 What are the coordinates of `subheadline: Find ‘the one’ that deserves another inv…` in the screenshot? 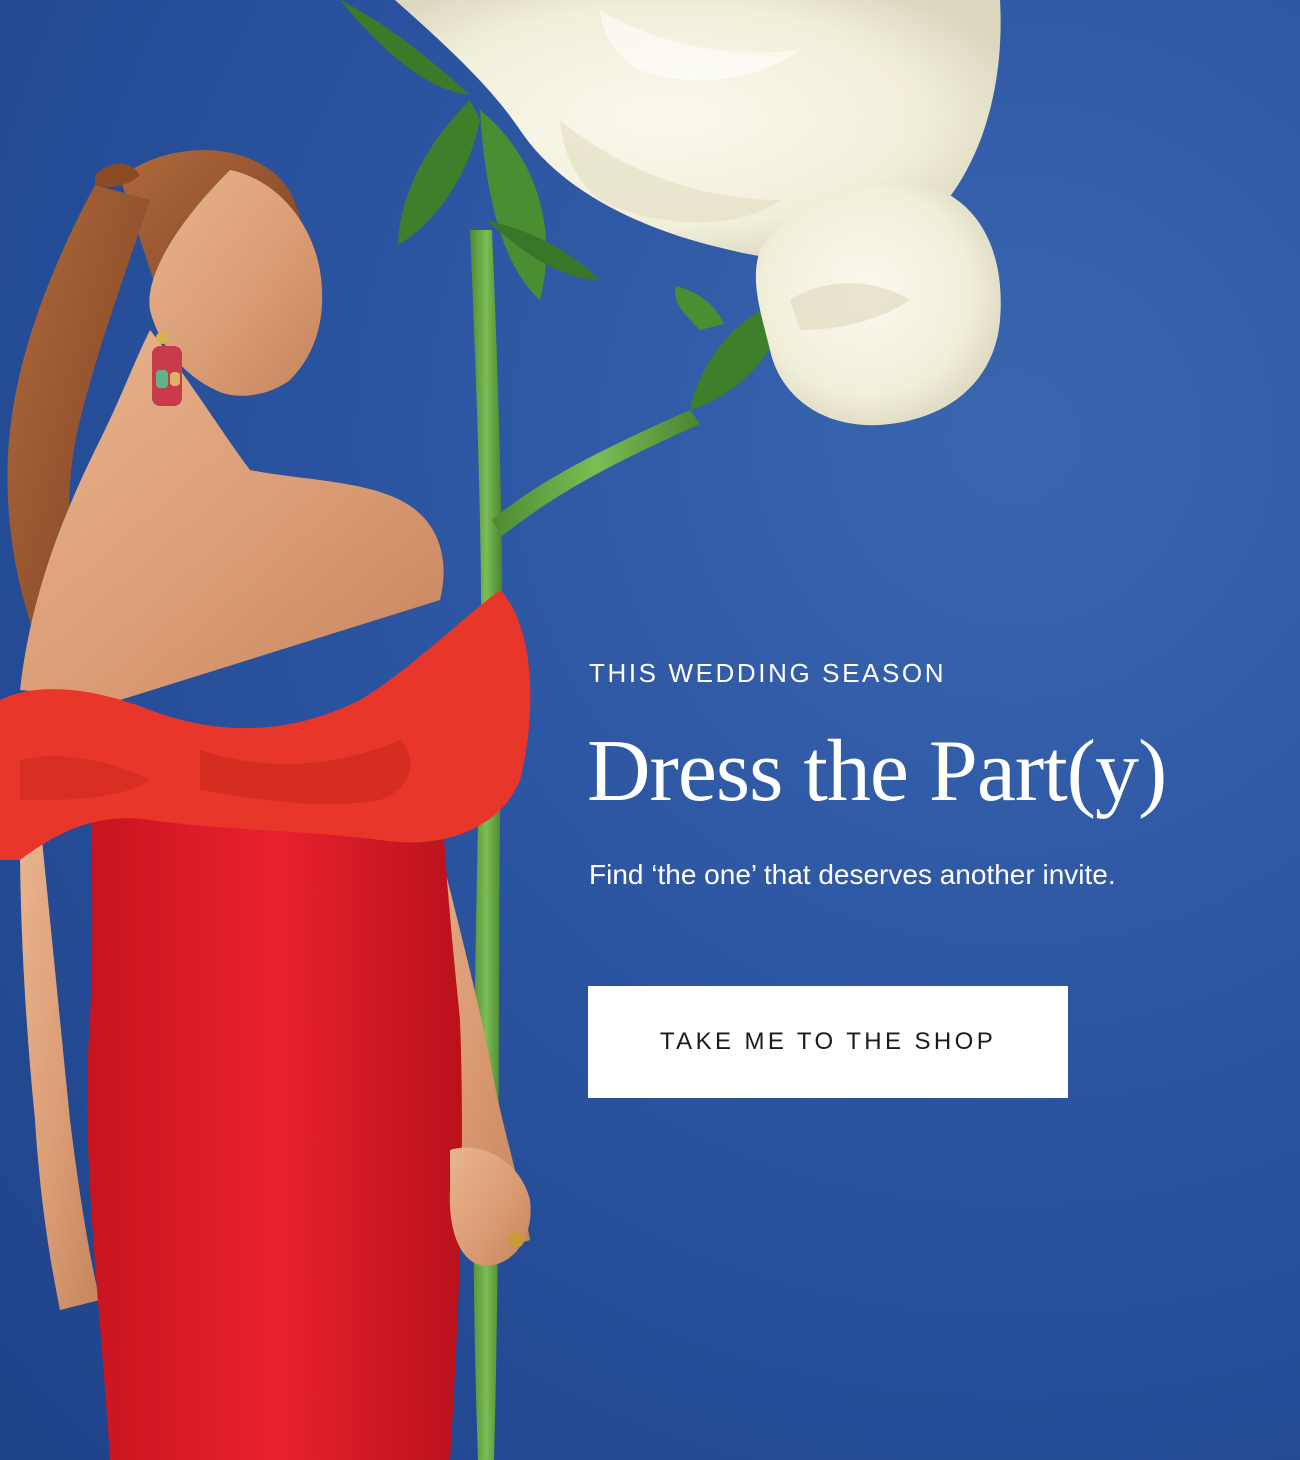 It's located at (852, 874).